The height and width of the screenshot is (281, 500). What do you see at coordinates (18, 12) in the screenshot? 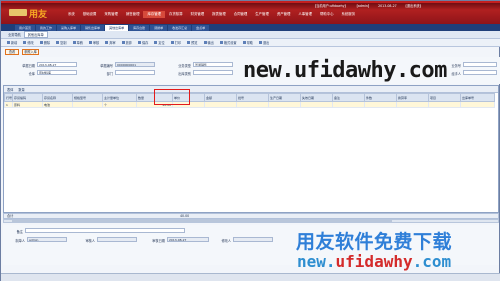
I see `logo-mark-icon` at bounding box center [18, 12].